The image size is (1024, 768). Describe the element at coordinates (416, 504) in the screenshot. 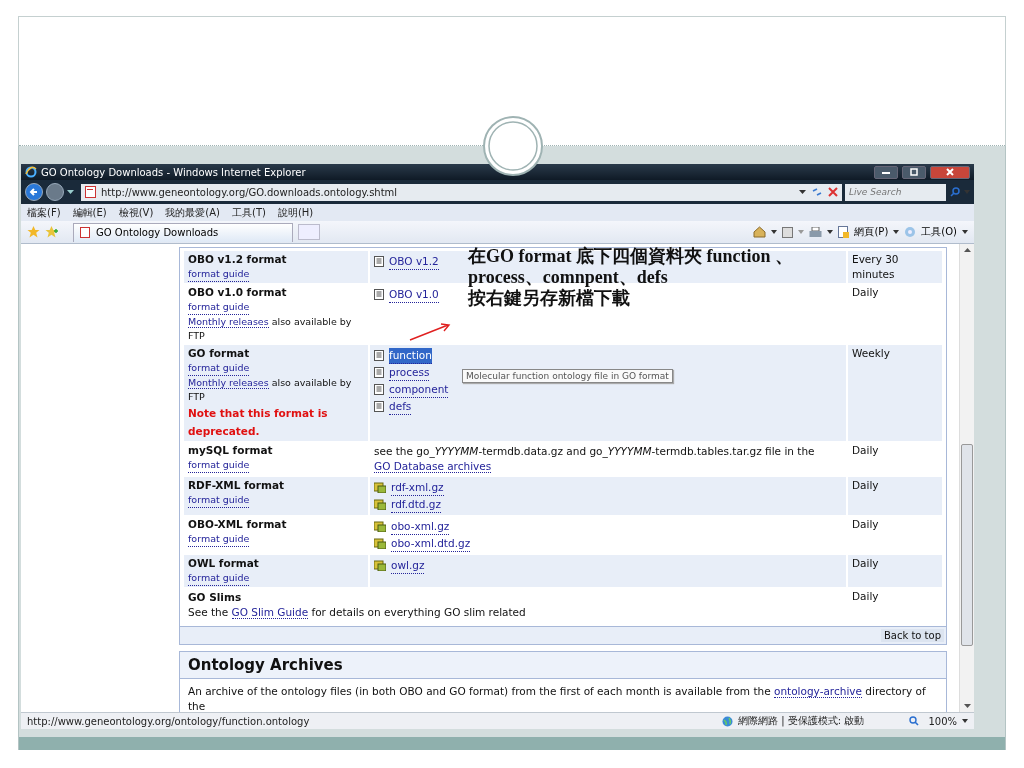

I see `file-link: rdf.dtd.gz` at that location.